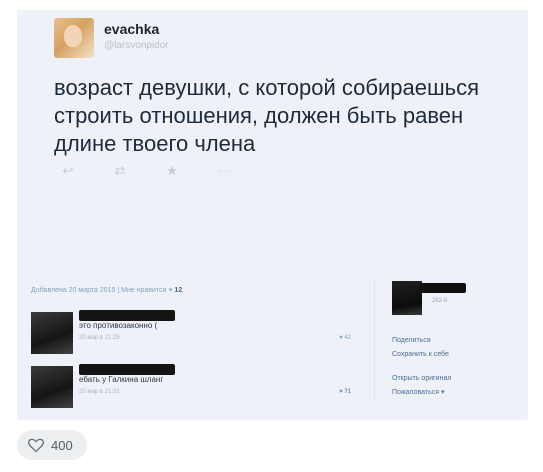 This screenshot has width=543, height=472. Describe the element at coordinates (224, 171) in the screenshot. I see `more-icon: ···` at that location.